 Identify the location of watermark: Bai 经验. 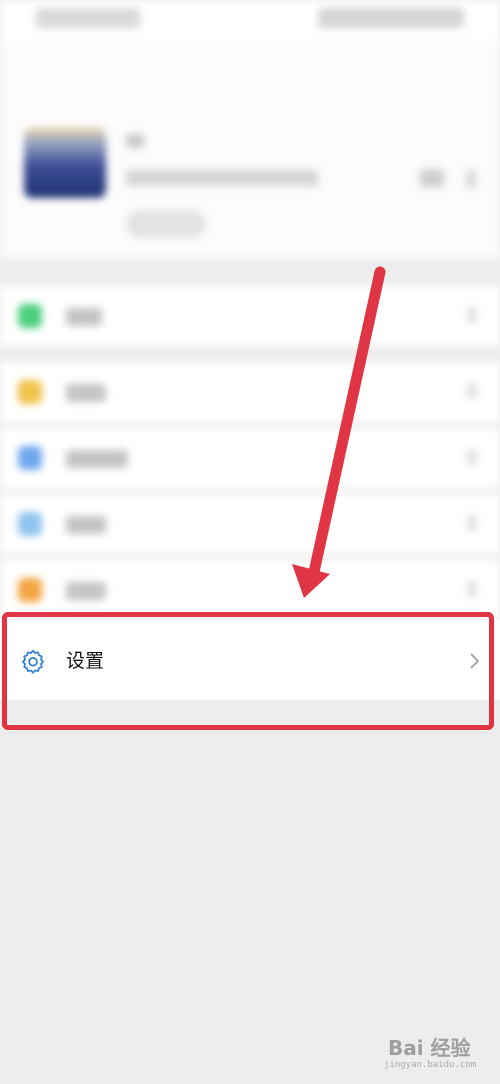
(429, 1048).